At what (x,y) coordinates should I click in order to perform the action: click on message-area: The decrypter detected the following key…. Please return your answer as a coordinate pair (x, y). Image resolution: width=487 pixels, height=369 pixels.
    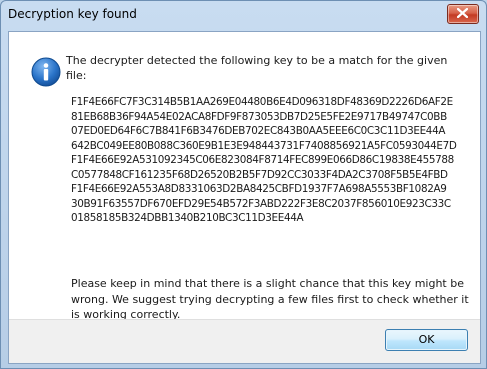
    Looking at the image, I should click on (266, 68).